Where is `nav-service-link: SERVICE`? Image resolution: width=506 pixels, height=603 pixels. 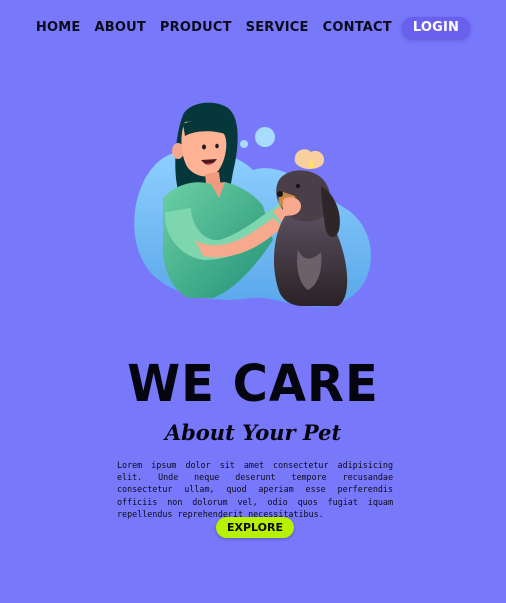
nav-service-link: SERVICE is located at coordinates (277, 27).